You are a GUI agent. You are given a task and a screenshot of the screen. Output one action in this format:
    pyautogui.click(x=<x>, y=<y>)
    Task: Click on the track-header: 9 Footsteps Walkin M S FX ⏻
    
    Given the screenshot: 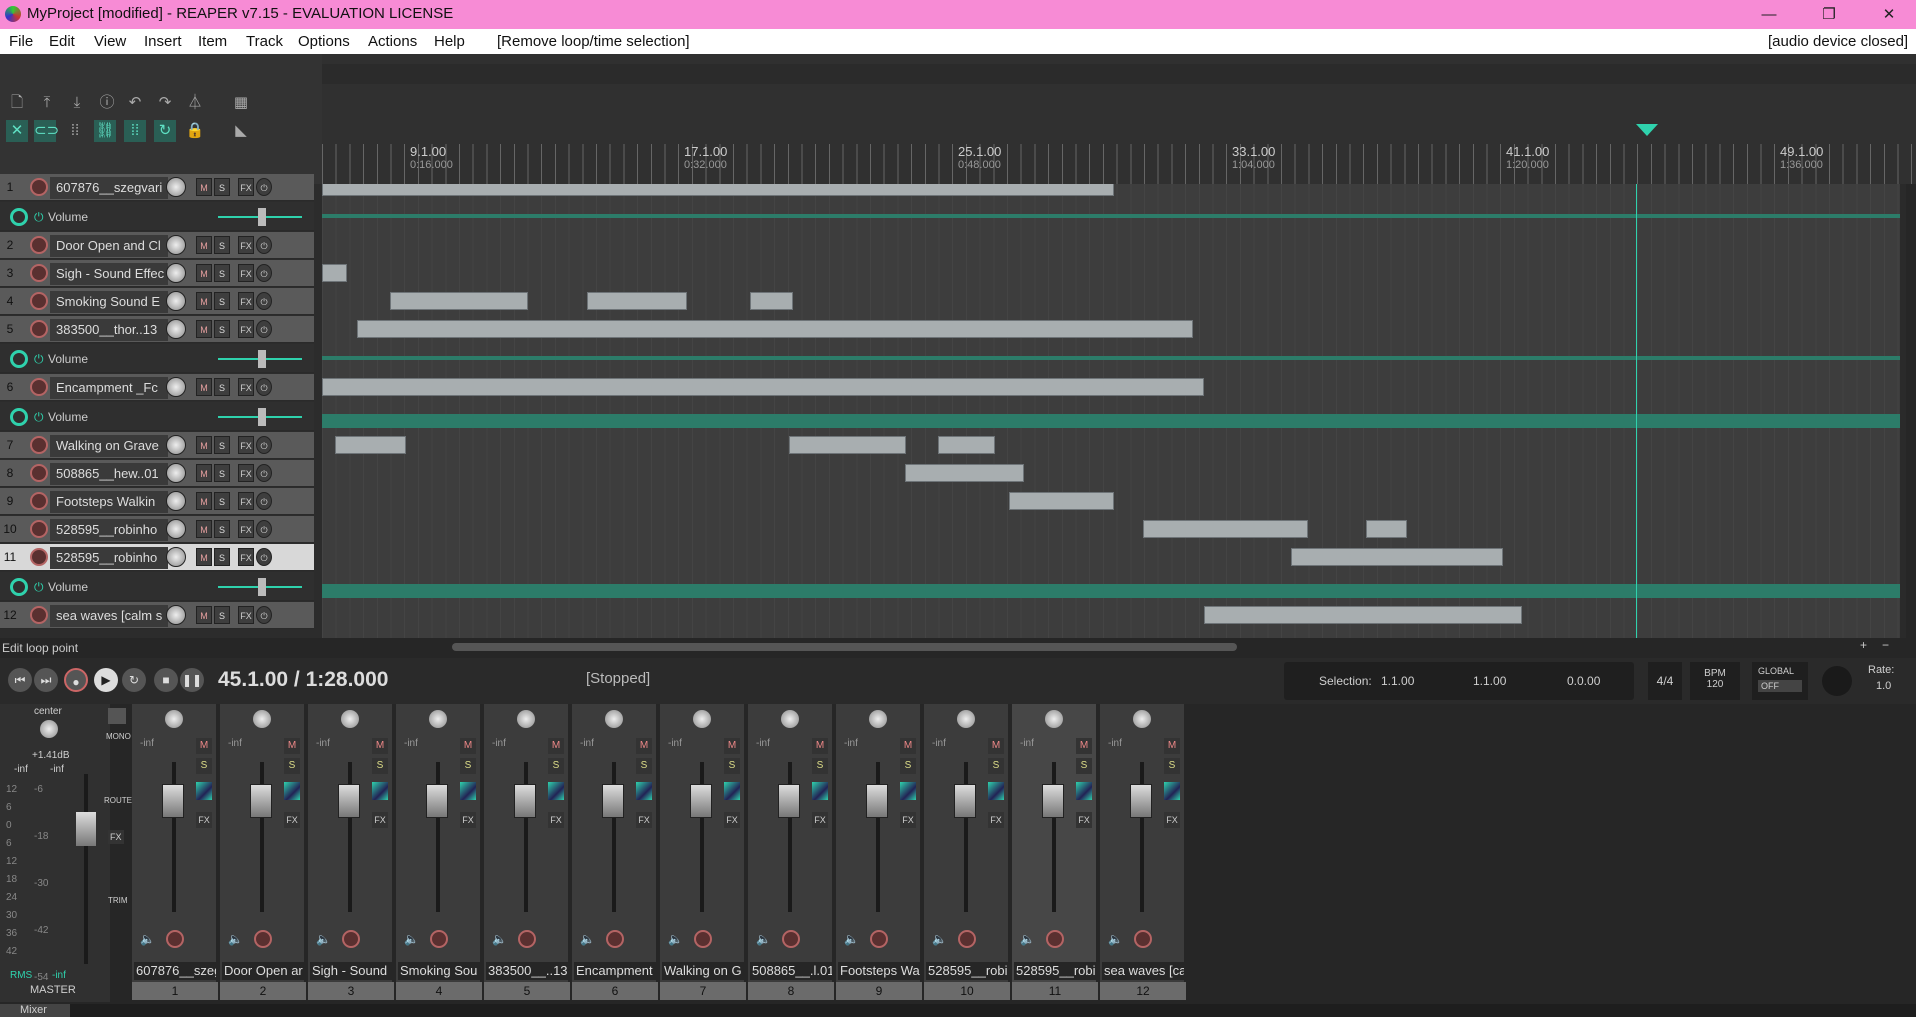 What is the action you would take?
    pyautogui.click(x=157, y=501)
    